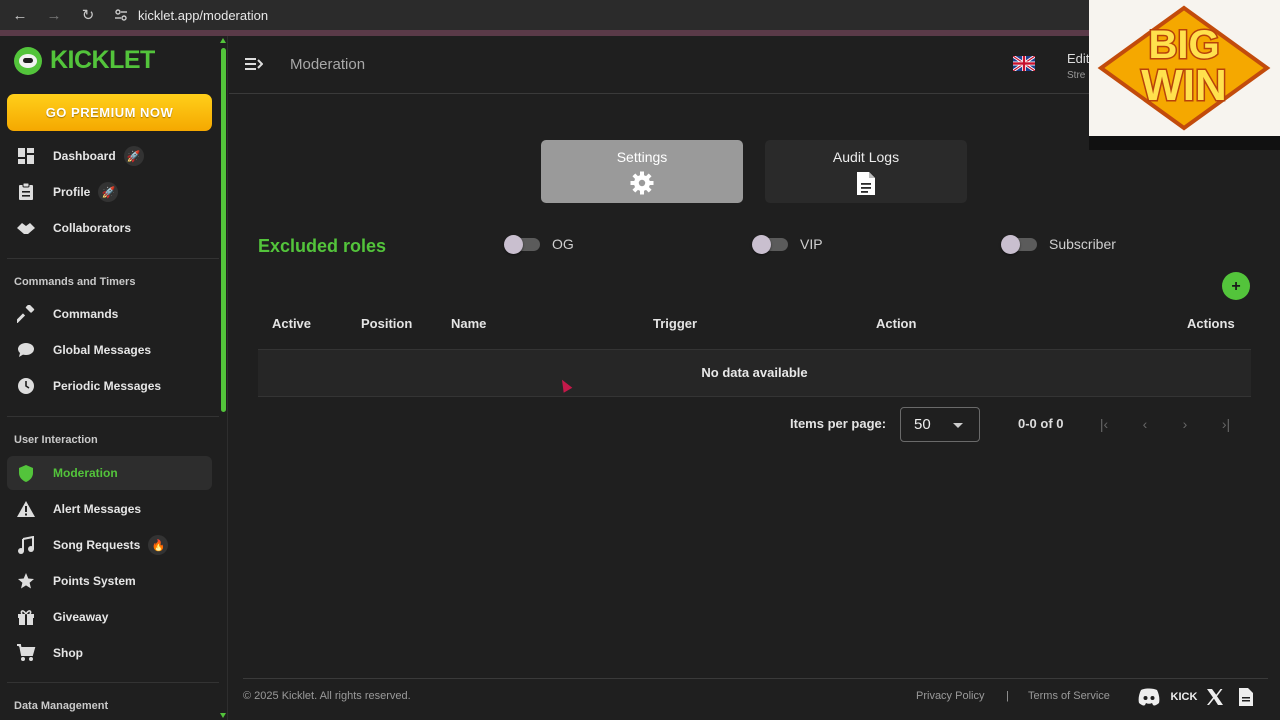  I want to click on pagination-range: 0-0 of 0, so click(1041, 423).